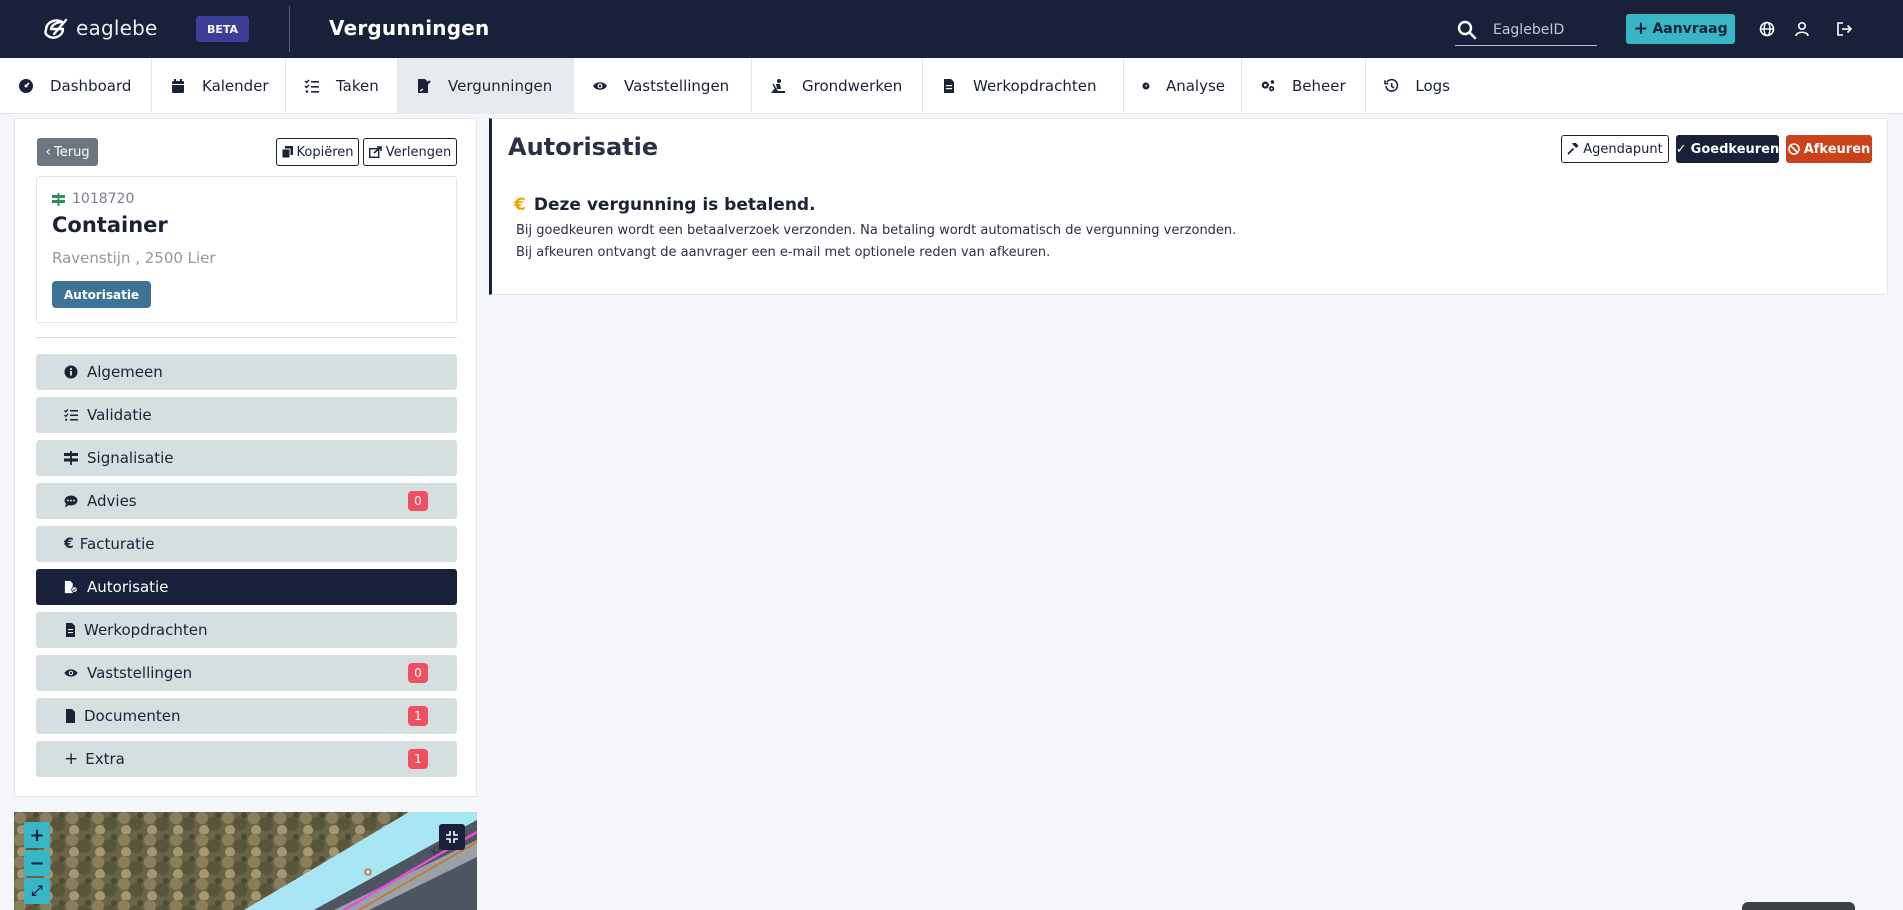 This screenshot has height=910, width=1903. I want to click on gavel-icon, so click(1573, 149).